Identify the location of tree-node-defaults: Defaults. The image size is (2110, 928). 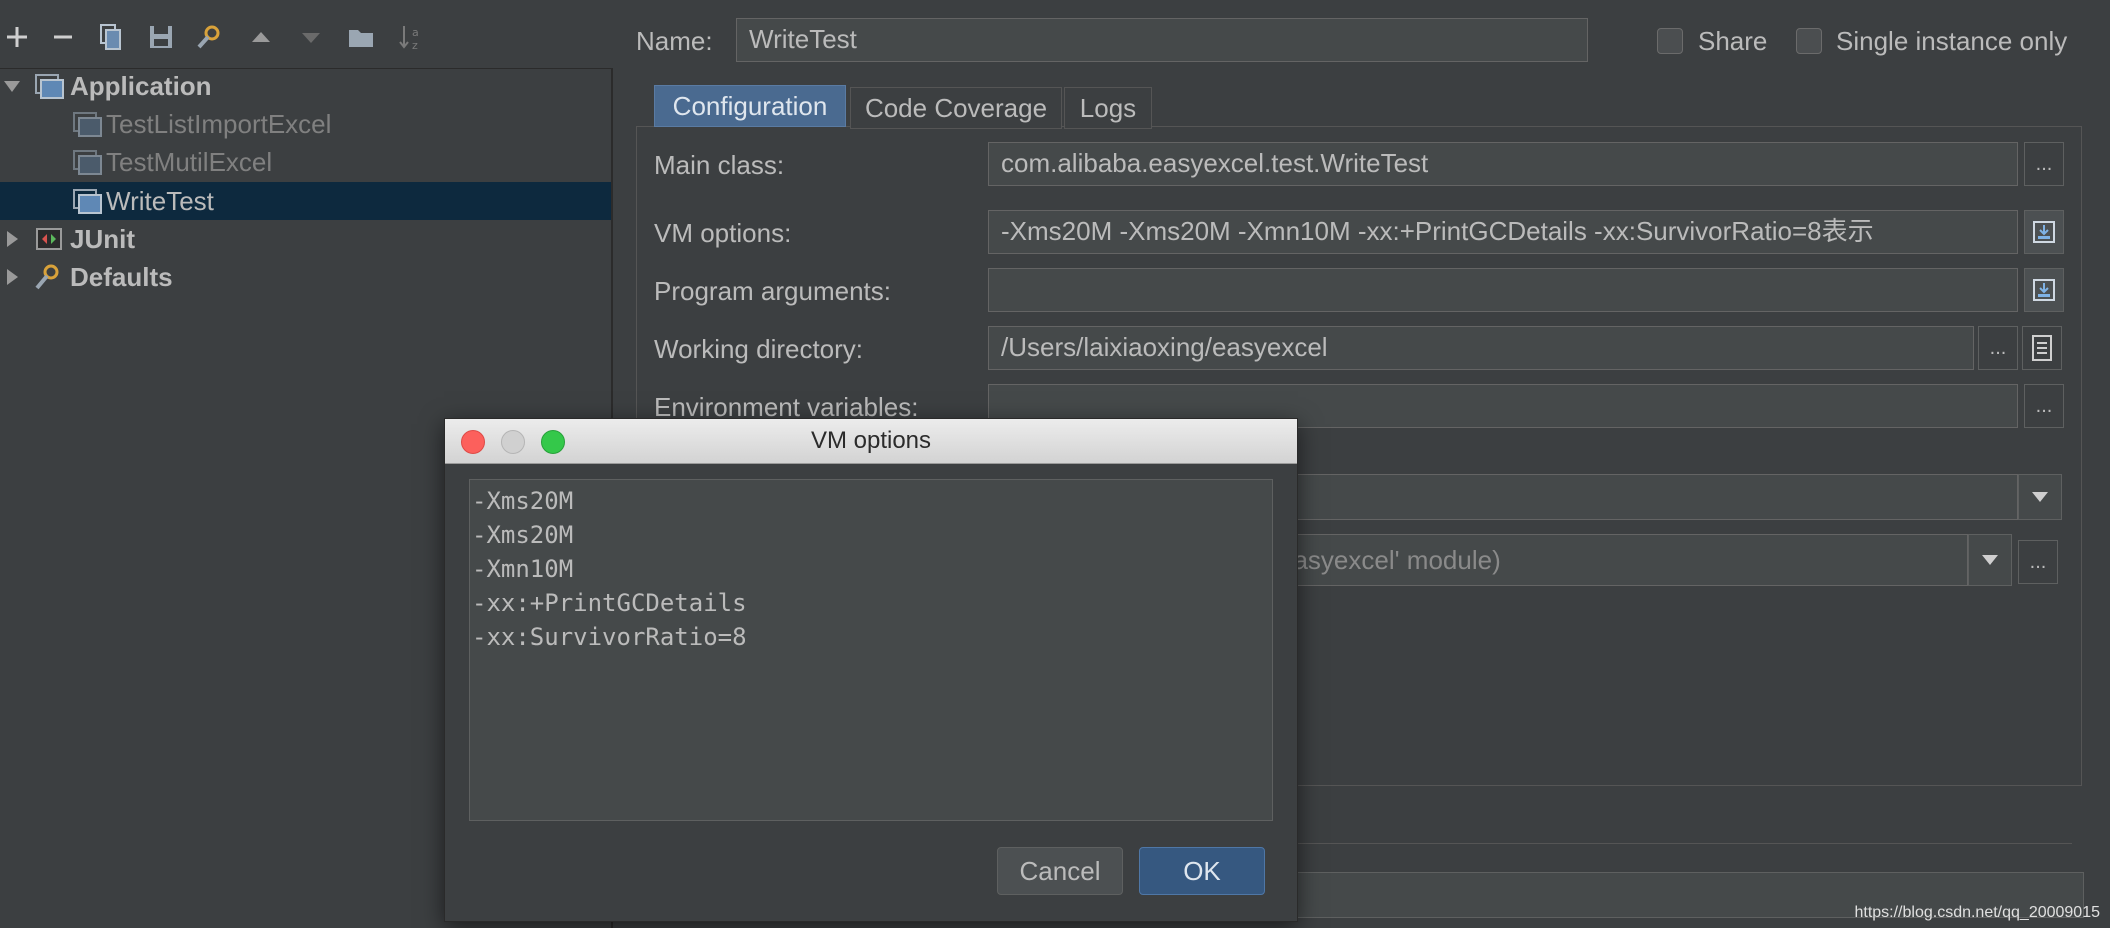
(306, 277).